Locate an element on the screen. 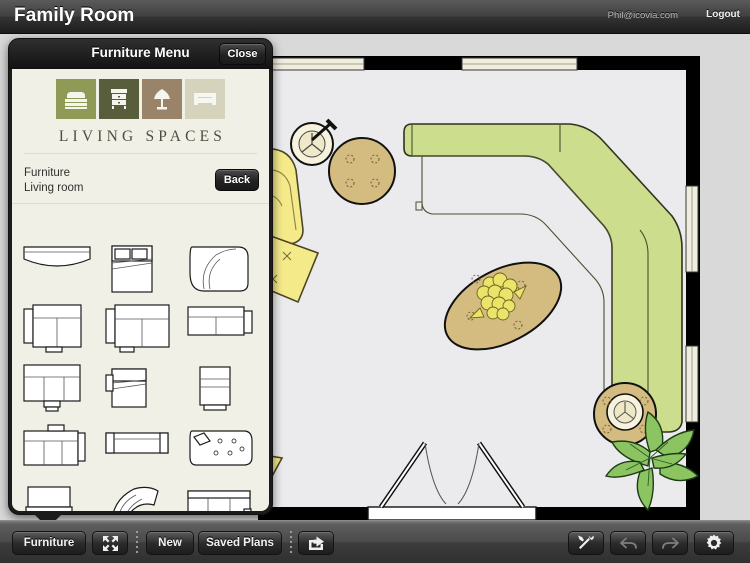 This screenshot has width=750, height=563. lamp-icon is located at coordinates (162, 99).